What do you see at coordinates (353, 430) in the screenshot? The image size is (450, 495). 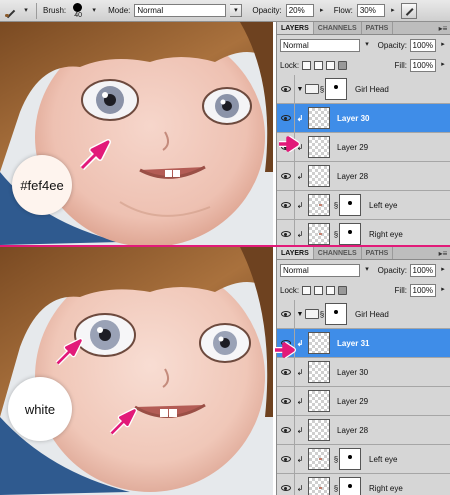 I see `layer-name: Layer 28` at bounding box center [353, 430].